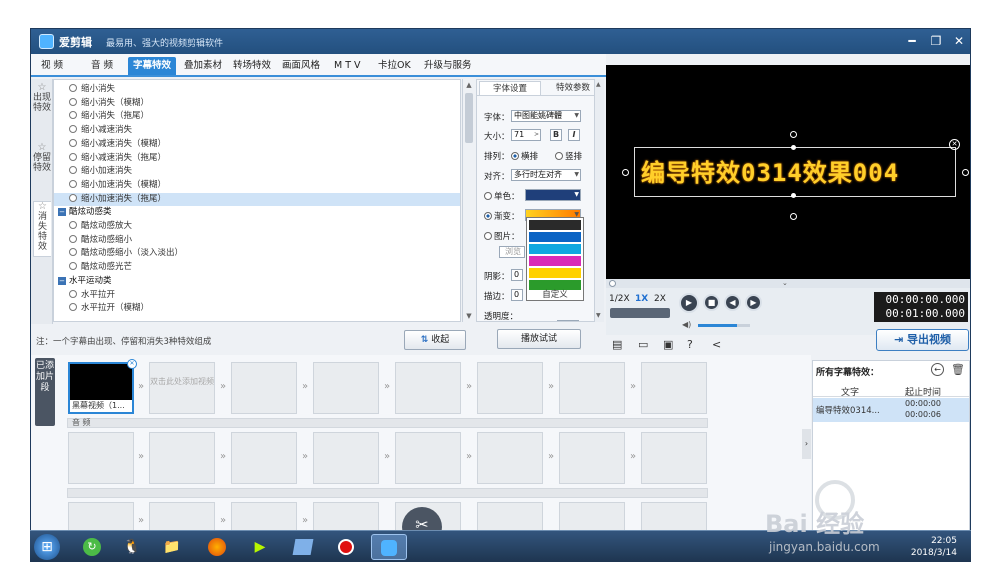  What do you see at coordinates (102, 386) in the screenshot?
I see `clip-thumbnail: 黑幕视频（1... ✕` at bounding box center [102, 386].